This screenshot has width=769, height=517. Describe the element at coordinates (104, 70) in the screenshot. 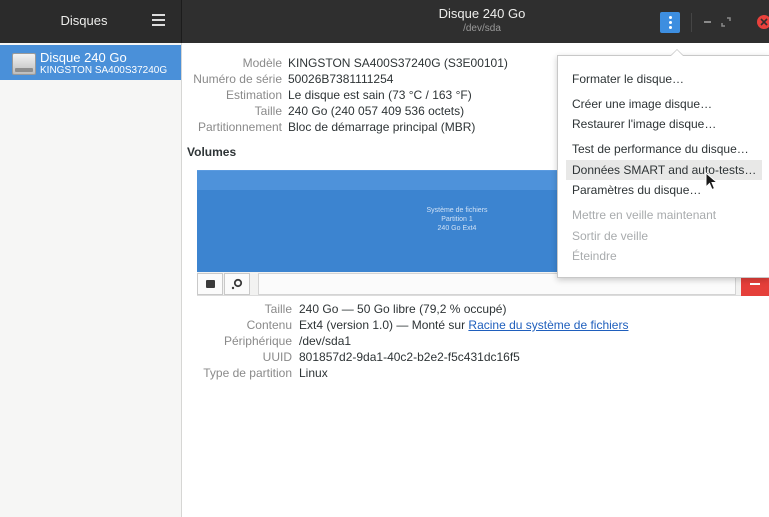

I see `sidebar-item-model: KINGSTON SA400S37240G` at that location.